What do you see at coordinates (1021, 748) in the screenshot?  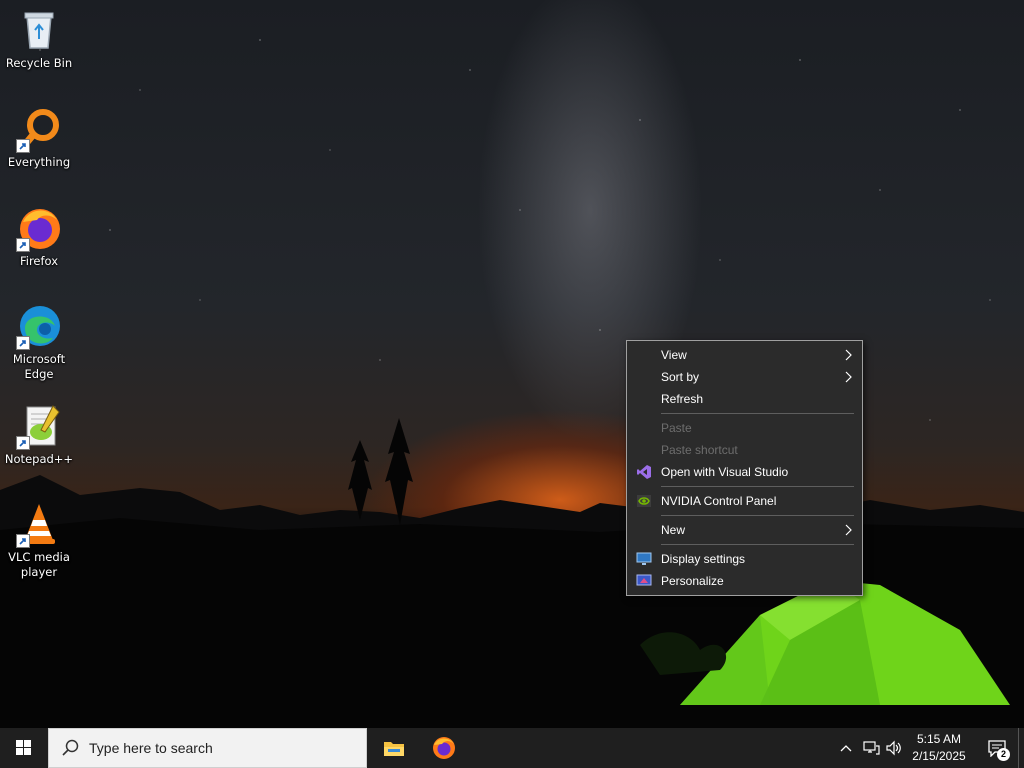 I see `show-desktop-button` at bounding box center [1021, 748].